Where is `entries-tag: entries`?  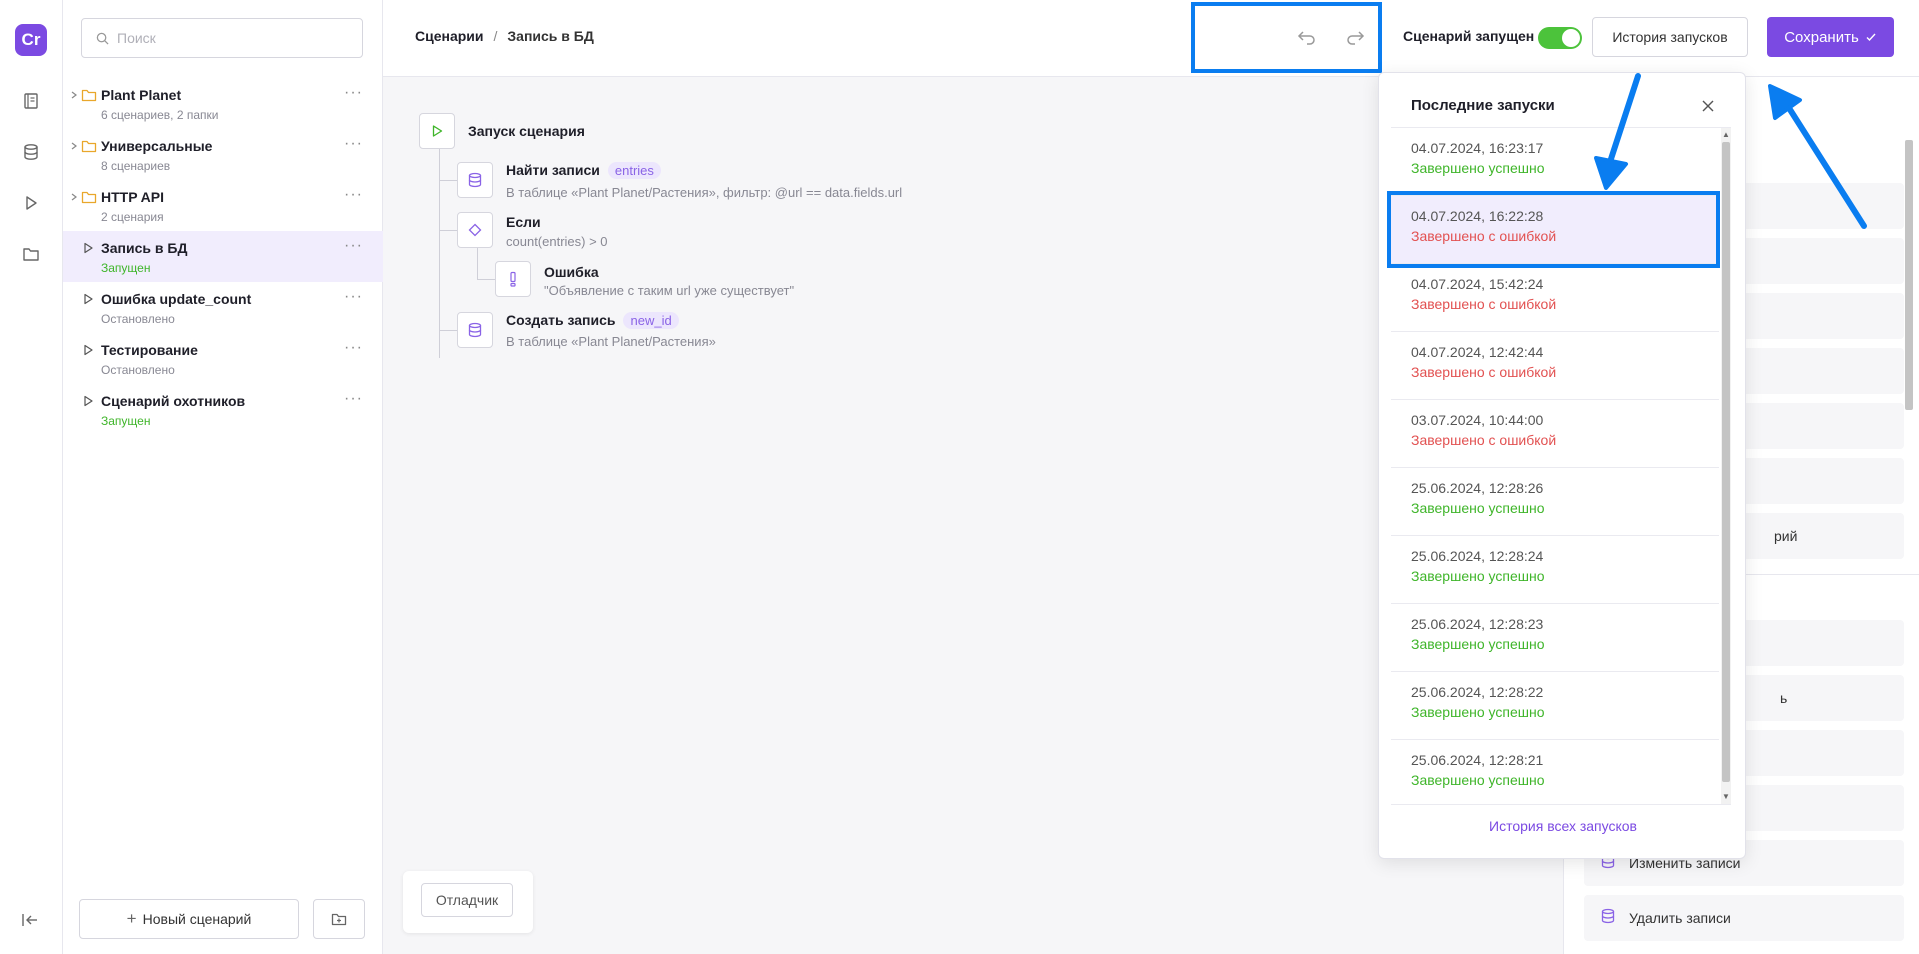
entries-tag: entries is located at coordinates (634, 170).